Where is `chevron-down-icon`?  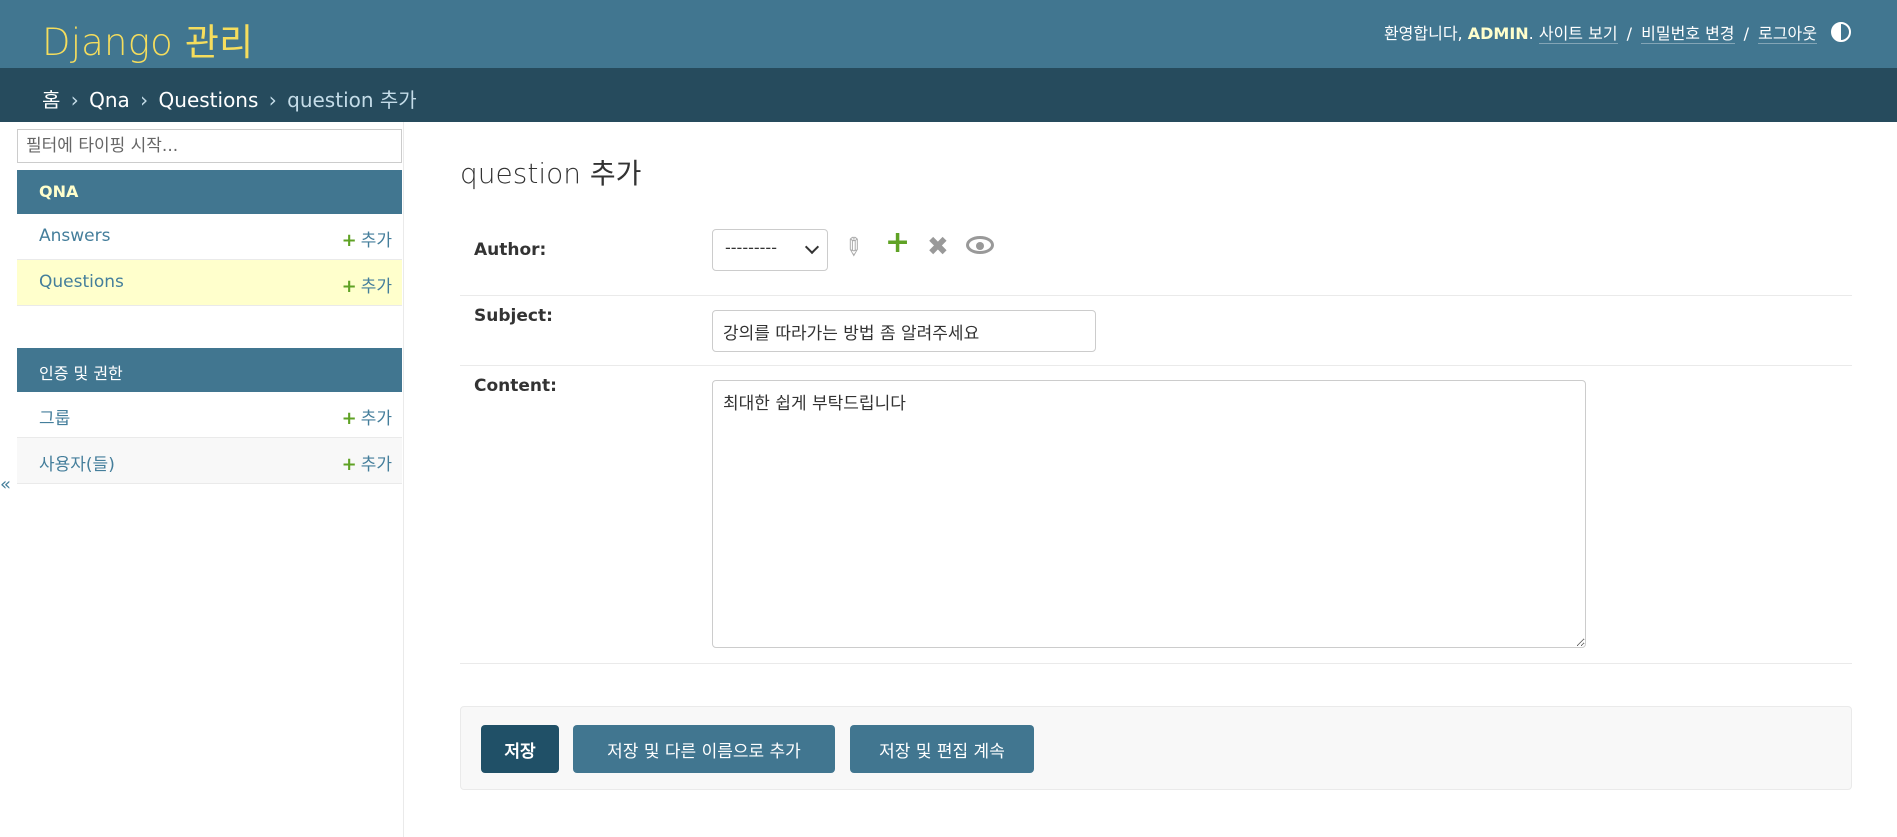 chevron-down-icon is located at coordinates (812, 247).